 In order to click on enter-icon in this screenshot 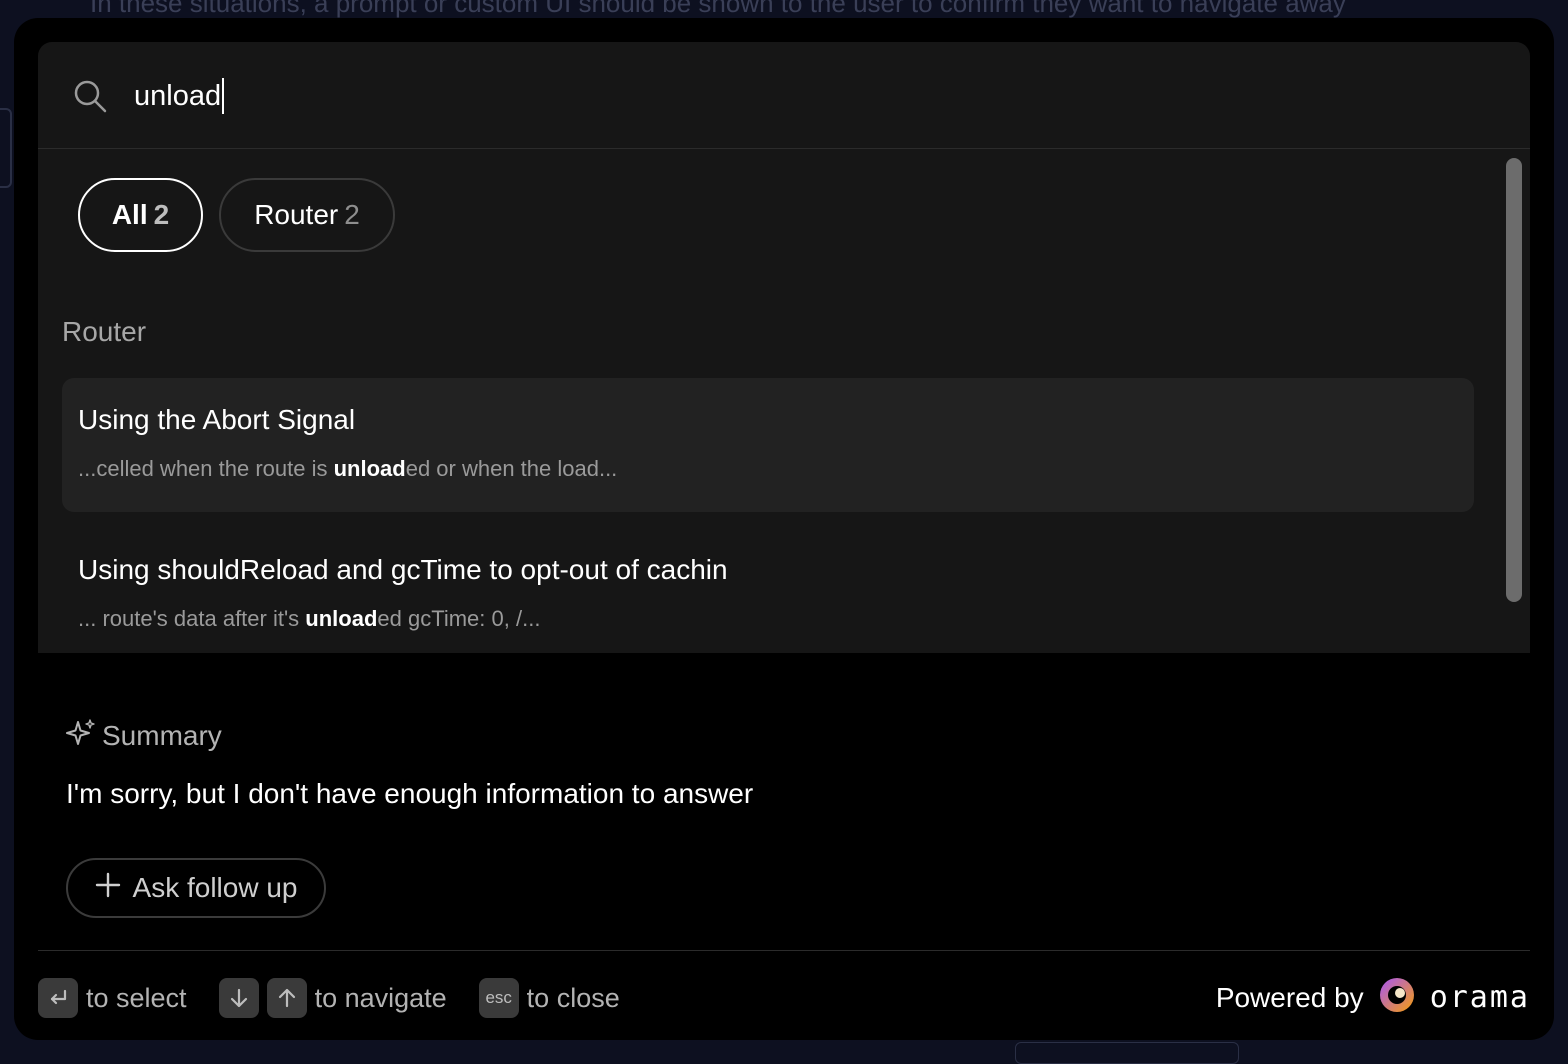, I will do `click(58, 998)`.